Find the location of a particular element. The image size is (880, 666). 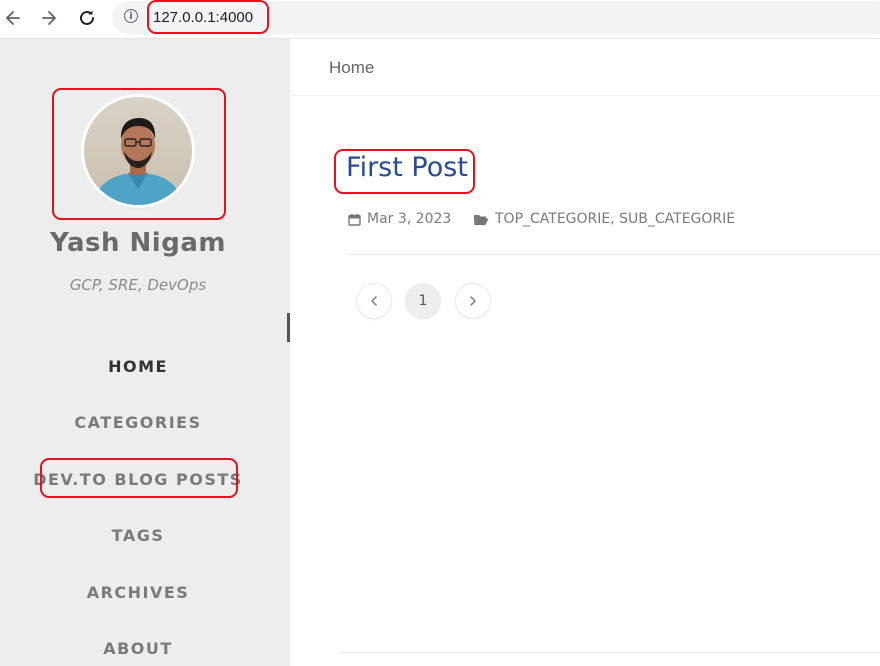

post-divider is located at coordinates (613, 254).